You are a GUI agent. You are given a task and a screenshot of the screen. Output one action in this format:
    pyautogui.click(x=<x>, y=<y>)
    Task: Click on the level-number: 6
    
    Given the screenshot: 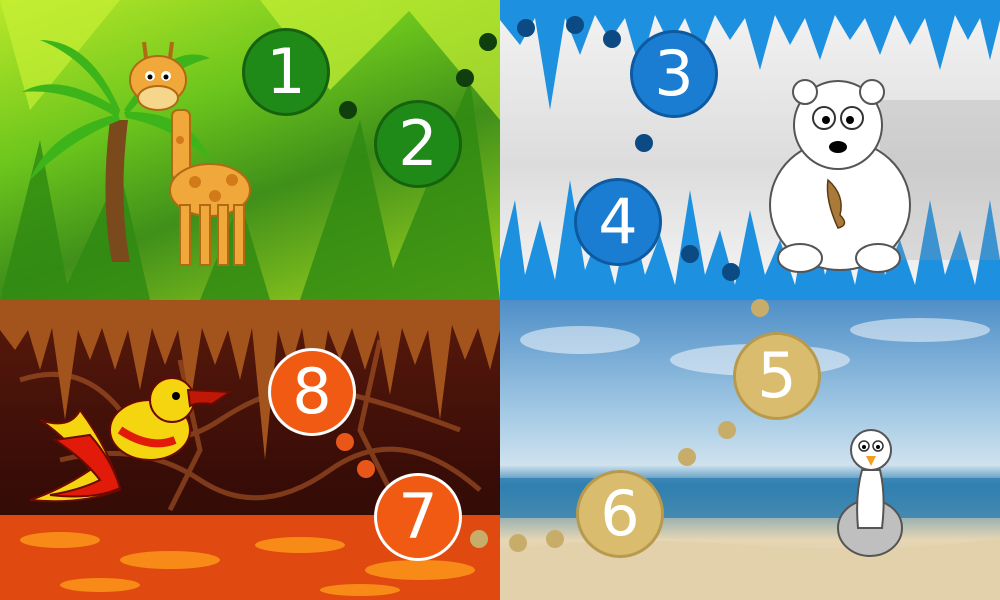 What is the action you would take?
    pyautogui.click(x=620, y=513)
    